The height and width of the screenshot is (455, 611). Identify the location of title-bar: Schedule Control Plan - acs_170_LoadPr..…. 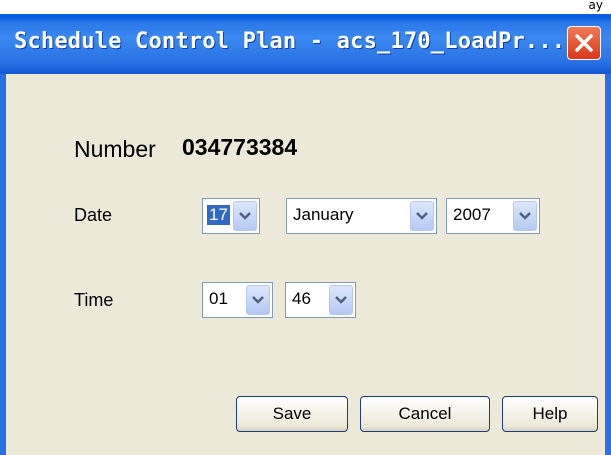
(305, 44).